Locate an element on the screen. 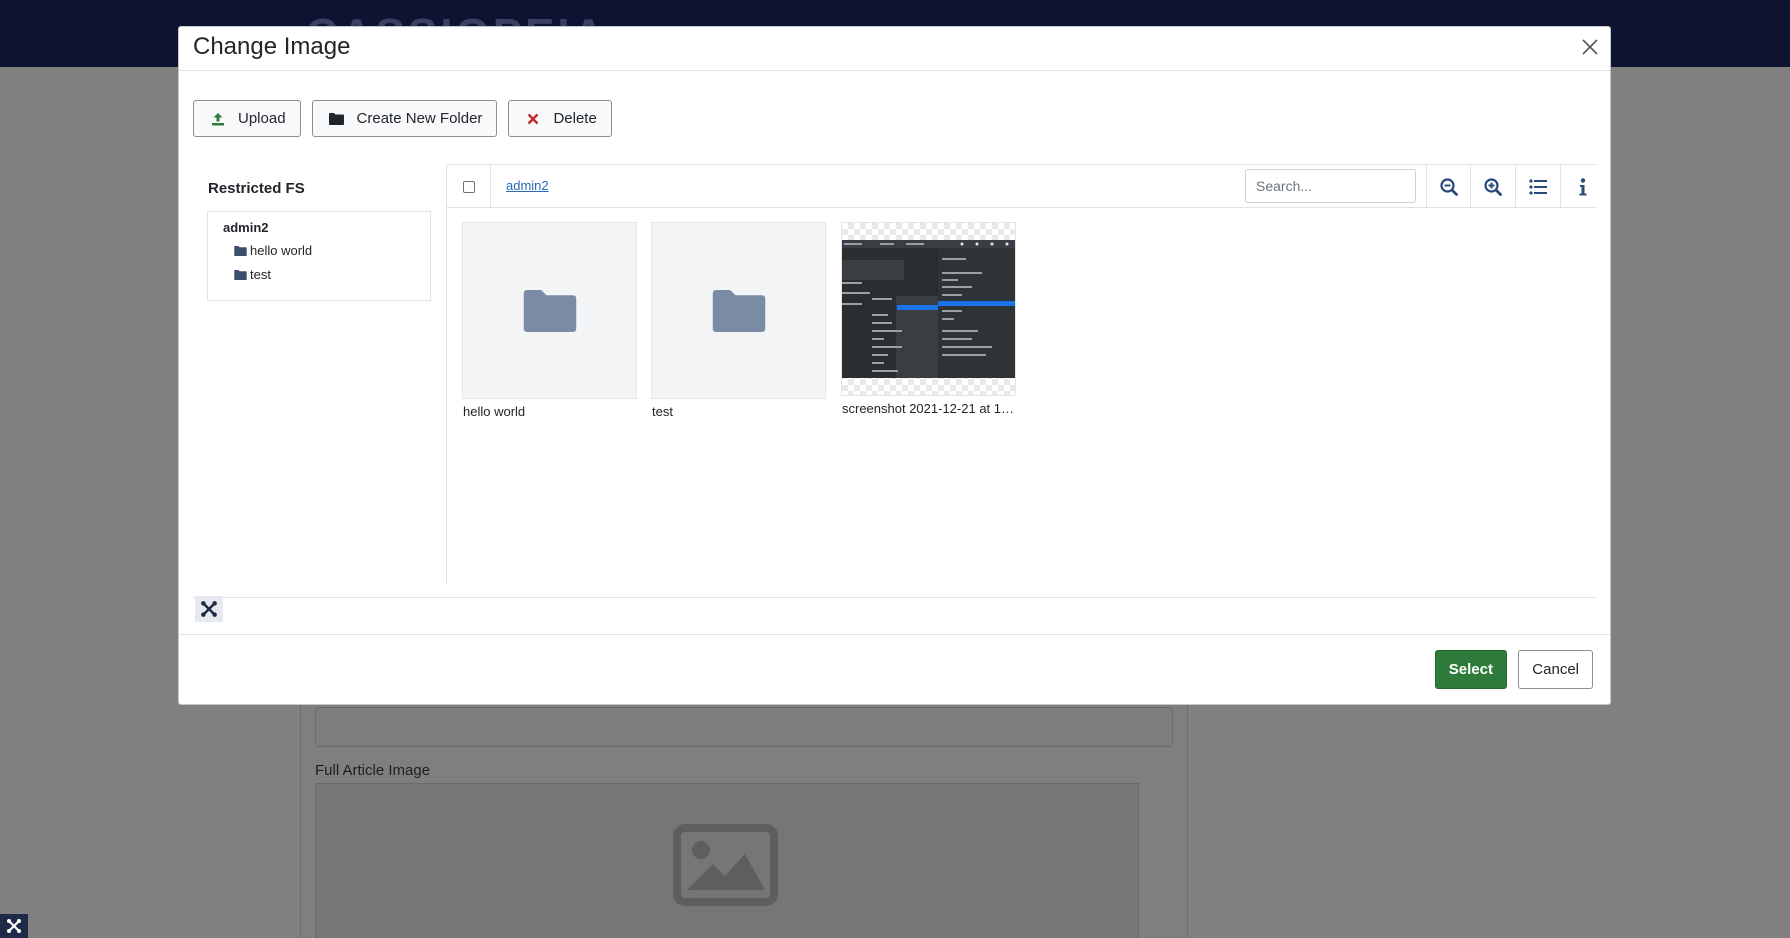 Image resolution: width=1790 pixels, height=938 pixels. info-button is located at coordinates (1582, 186).